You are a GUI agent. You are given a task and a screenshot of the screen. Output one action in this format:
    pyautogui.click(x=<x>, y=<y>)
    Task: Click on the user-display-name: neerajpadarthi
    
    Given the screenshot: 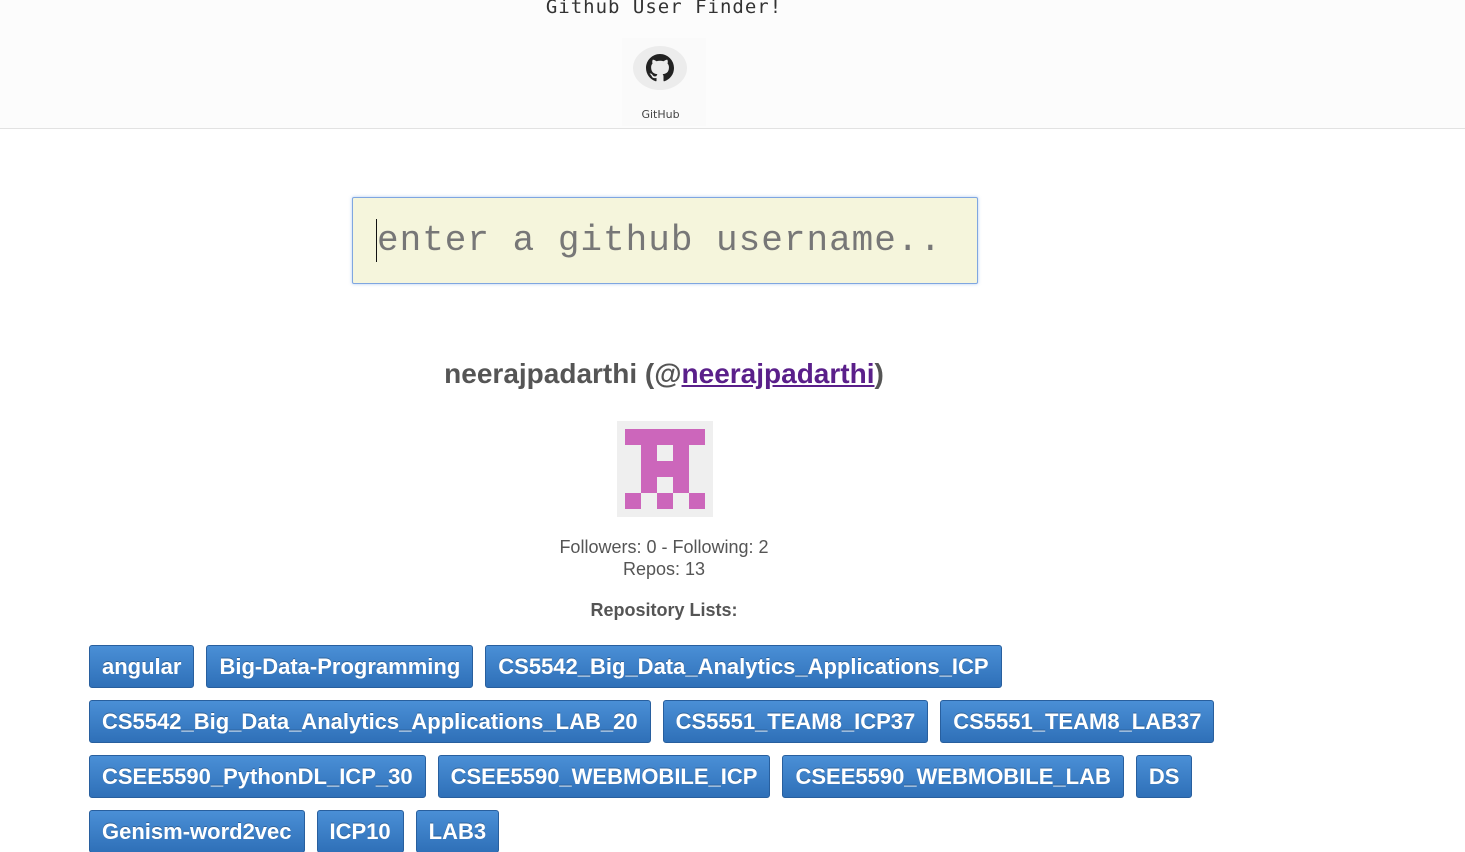 What is the action you would take?
    pyautogui.click(x=541, y=373)
    